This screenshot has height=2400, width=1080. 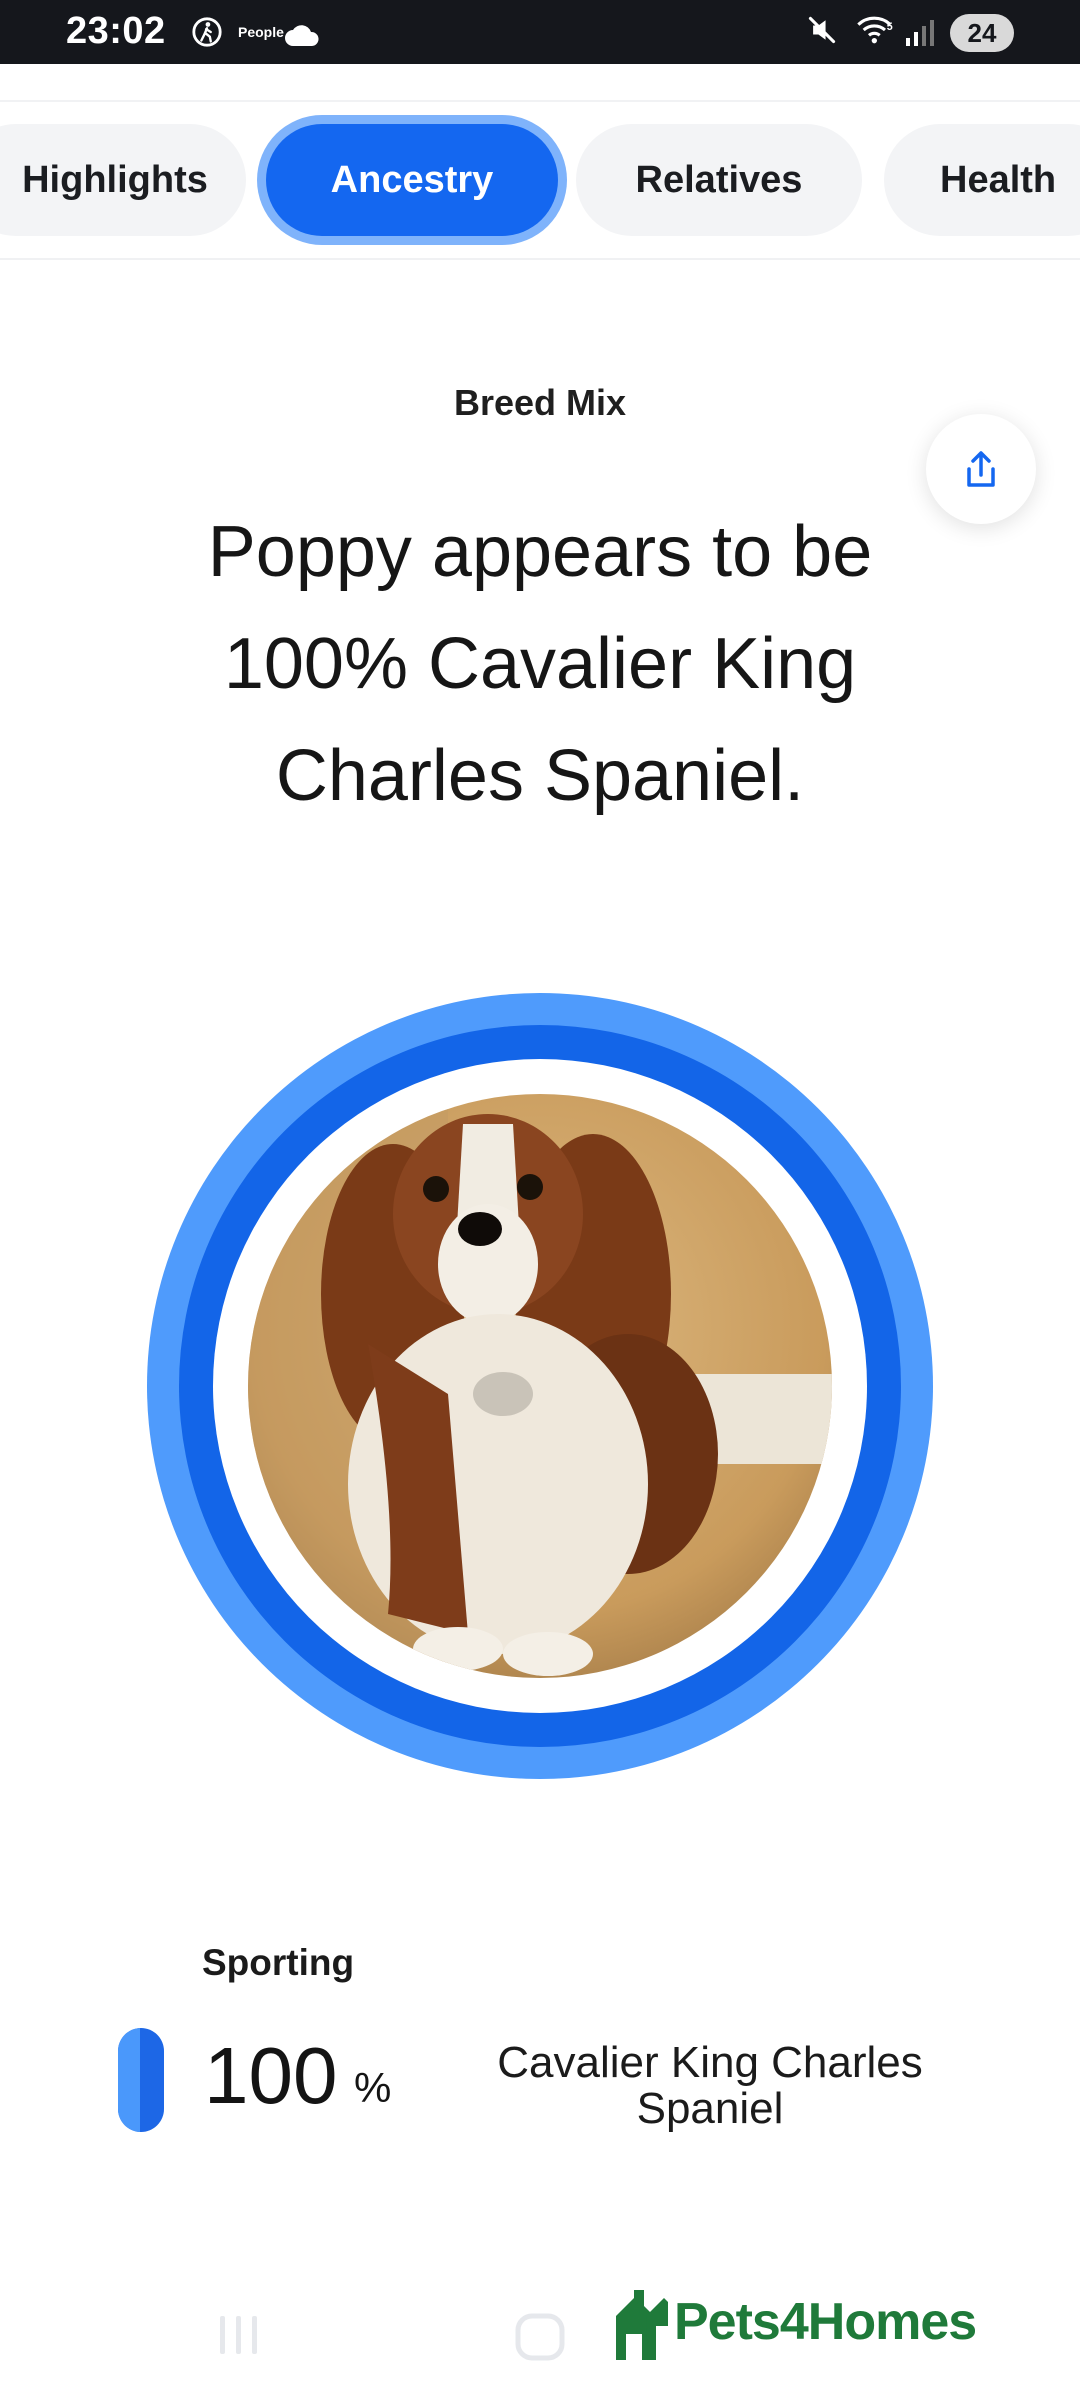 What do you see at coordinates (271, 2075) in the screenshot?
I see `percent-value: 100` at bounding box center [271, 2075].